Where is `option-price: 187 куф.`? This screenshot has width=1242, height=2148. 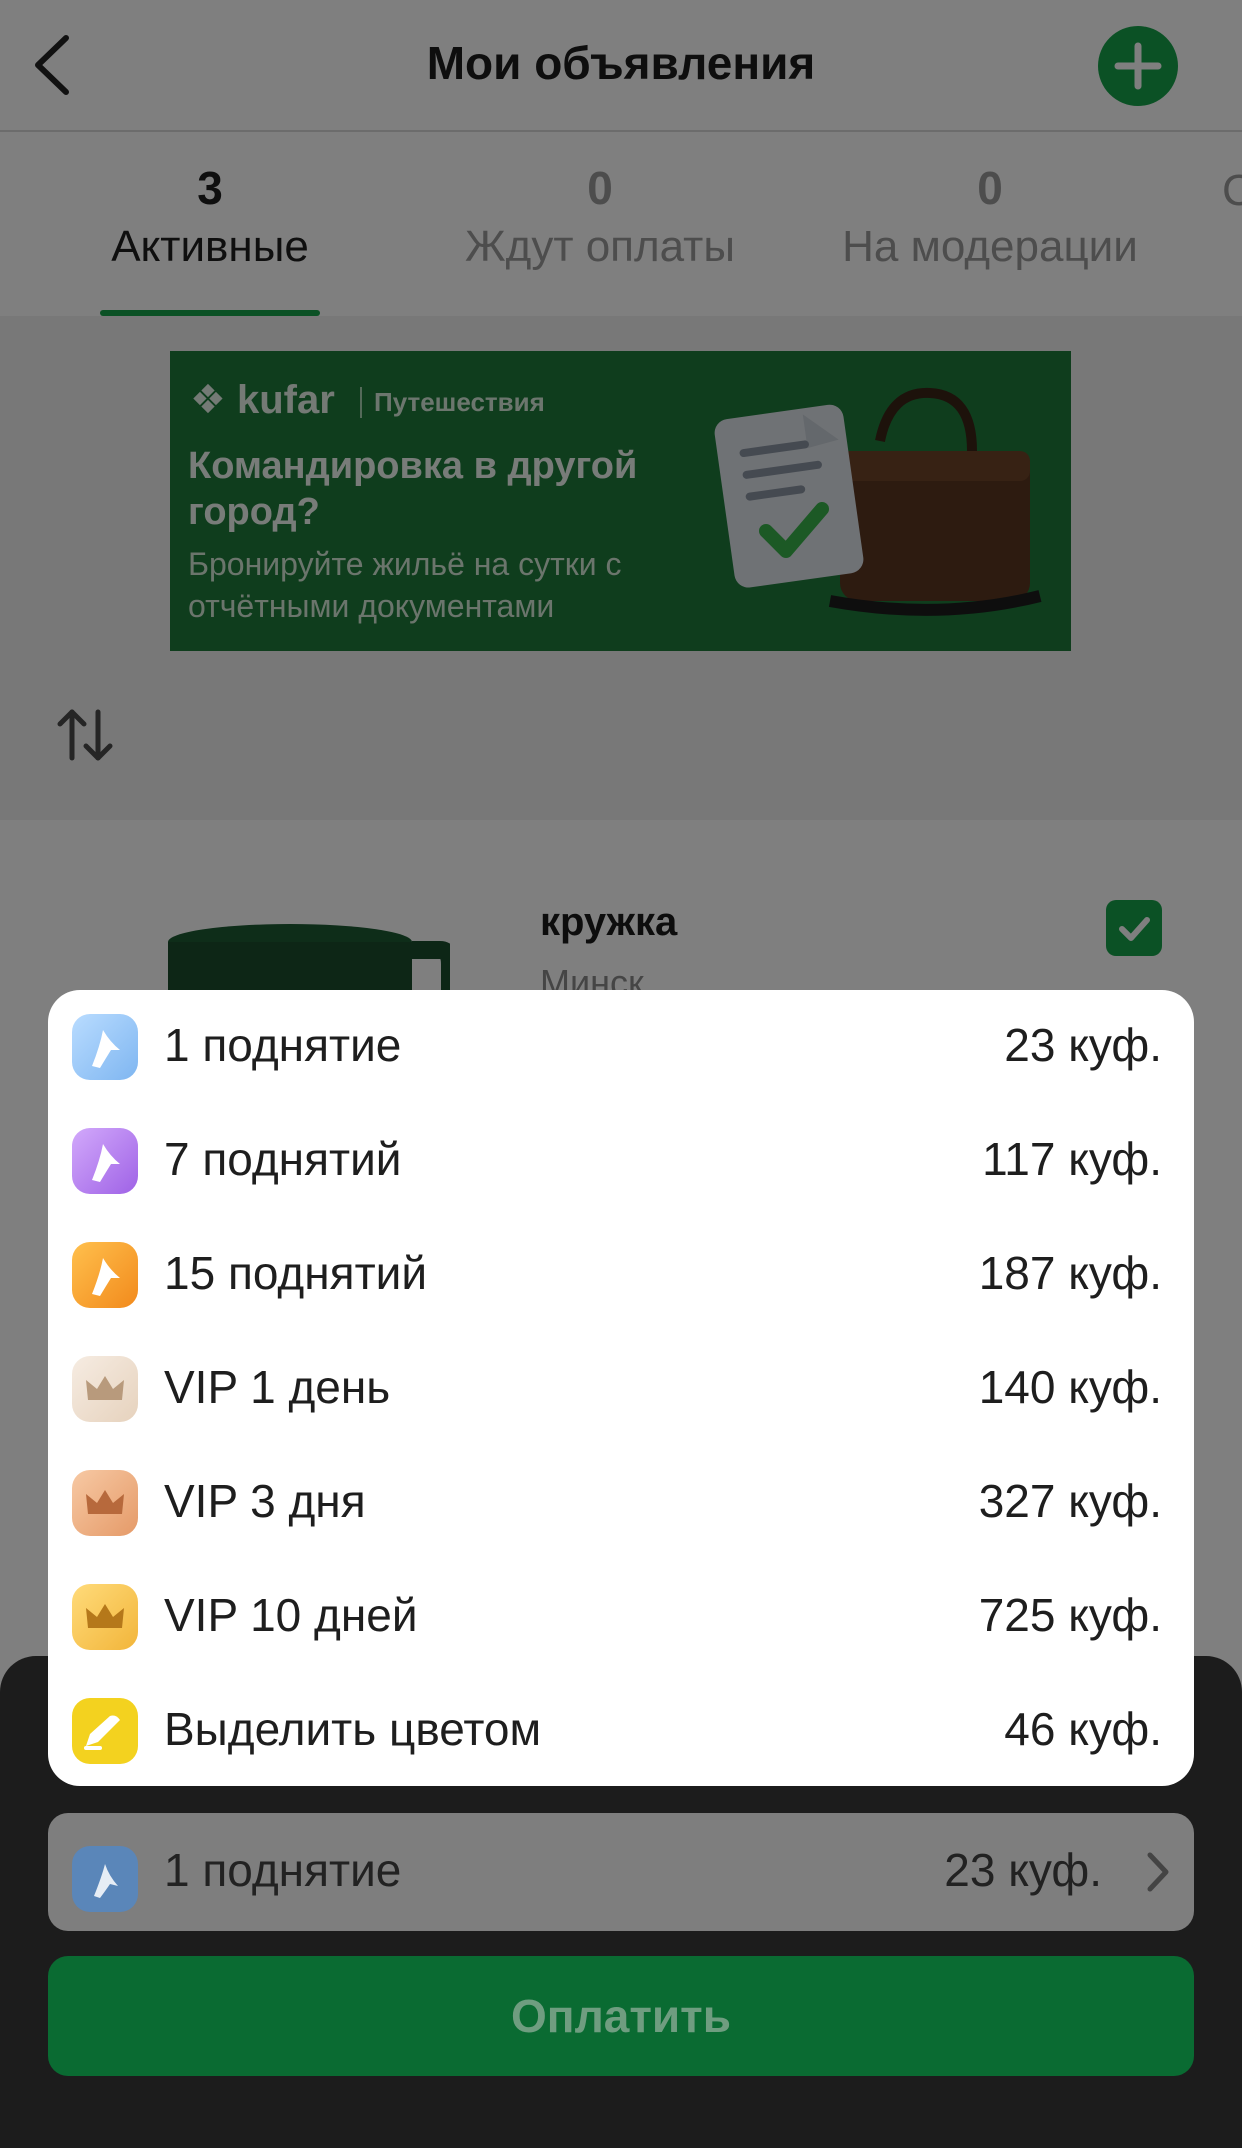 option-price: 187 куф. is located at coordinates (1070, 1273).